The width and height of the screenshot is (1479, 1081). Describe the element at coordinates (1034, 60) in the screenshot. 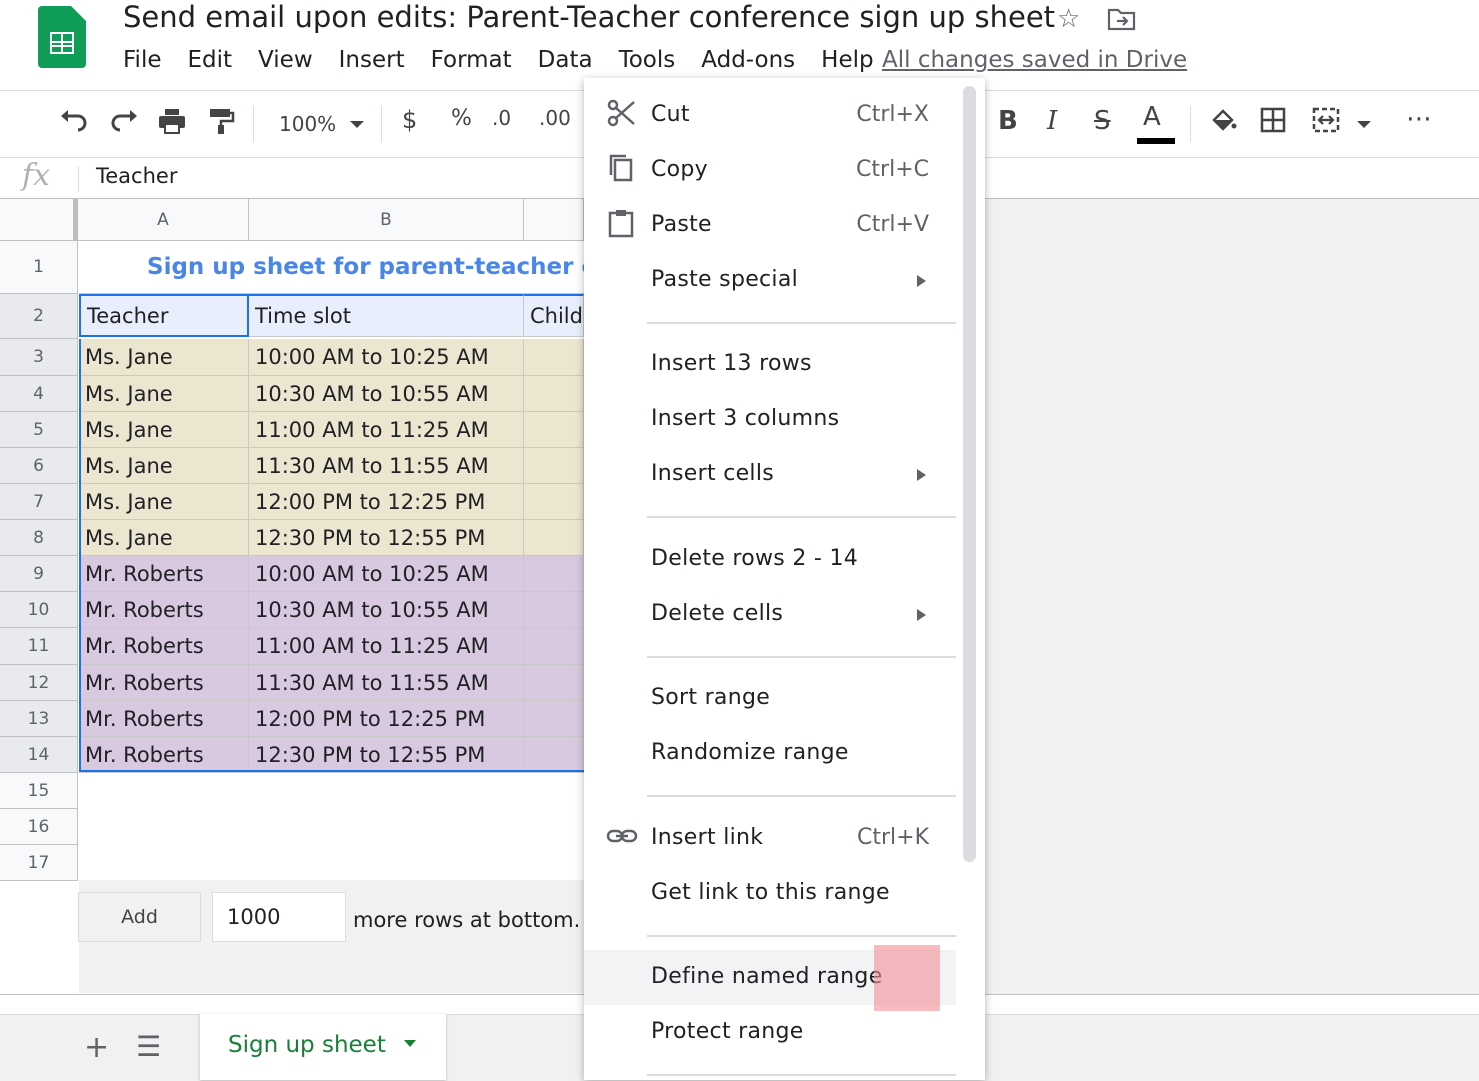

I see `save-status-link: All changes saved in Drive` at that location.